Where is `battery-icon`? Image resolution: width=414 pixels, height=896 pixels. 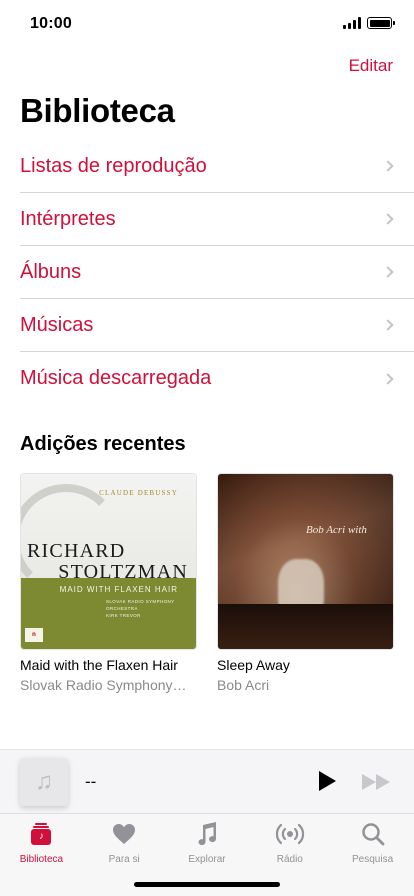 battery-icon is located at coordinates (381, 23).